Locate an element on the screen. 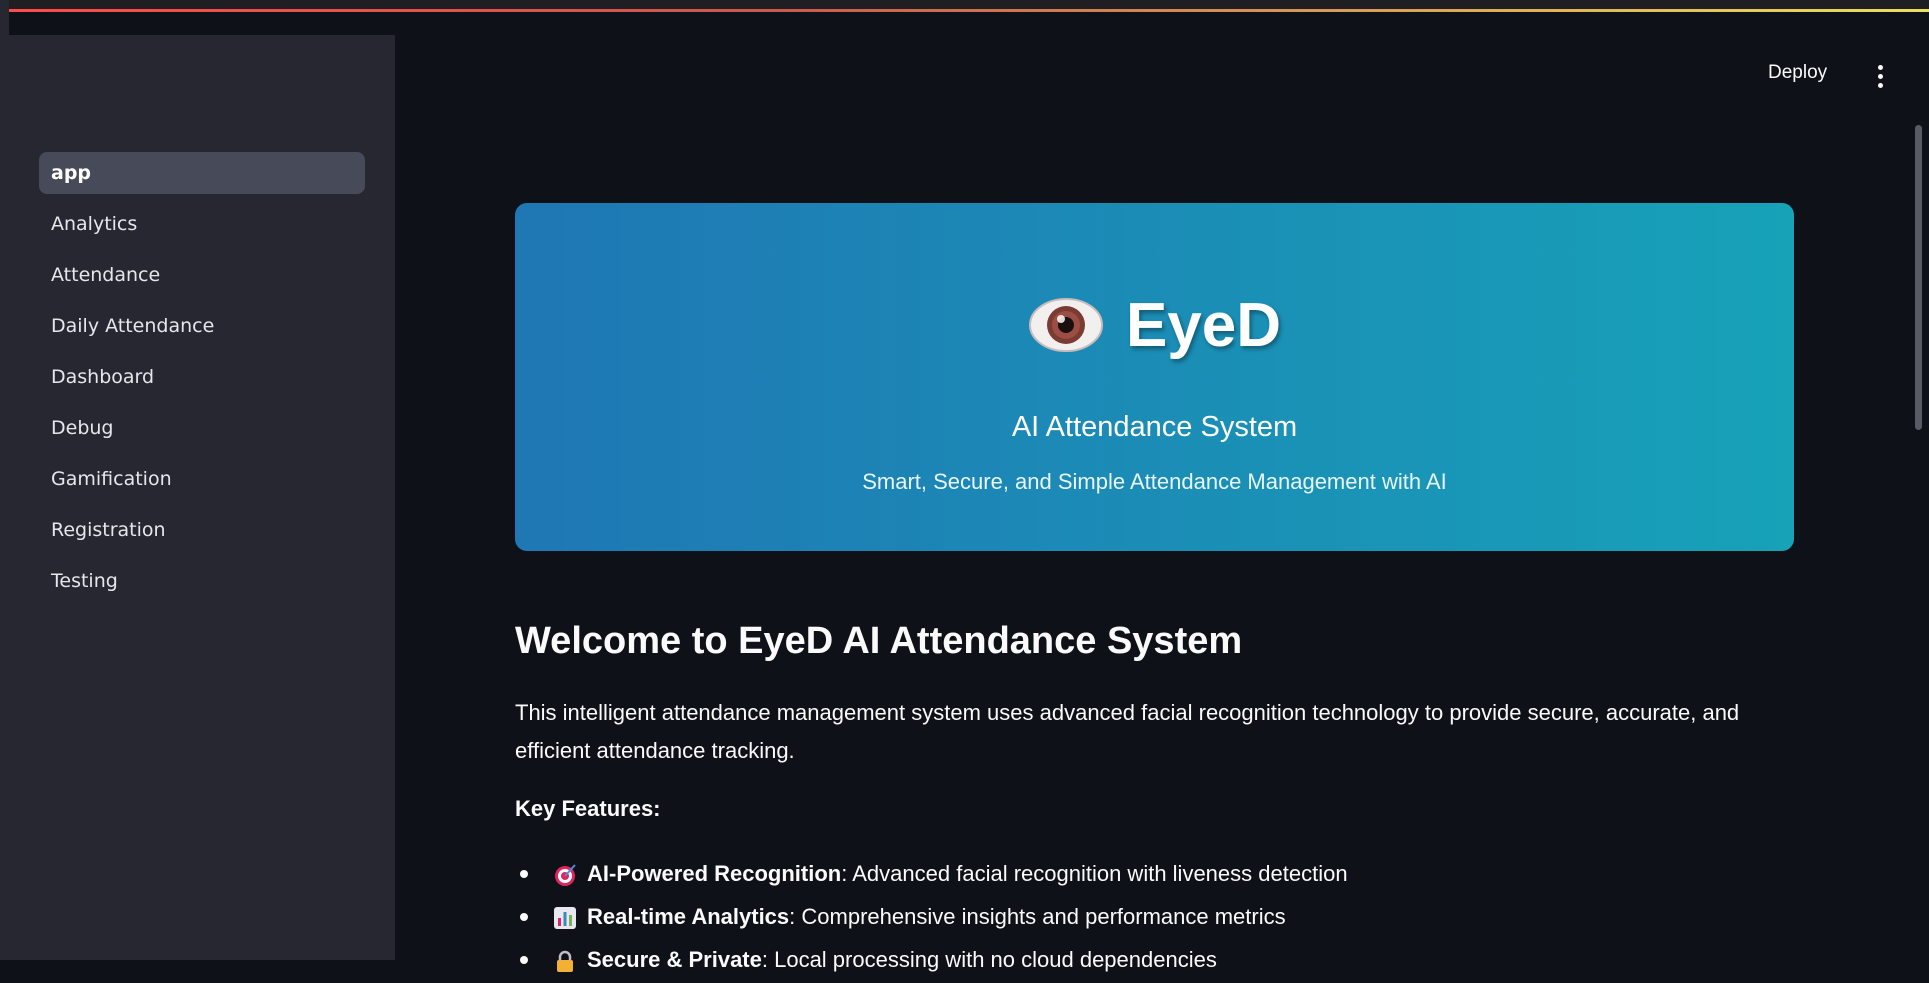  feature-title: AI-Powered Recognition is located at coordinates (714, 873).